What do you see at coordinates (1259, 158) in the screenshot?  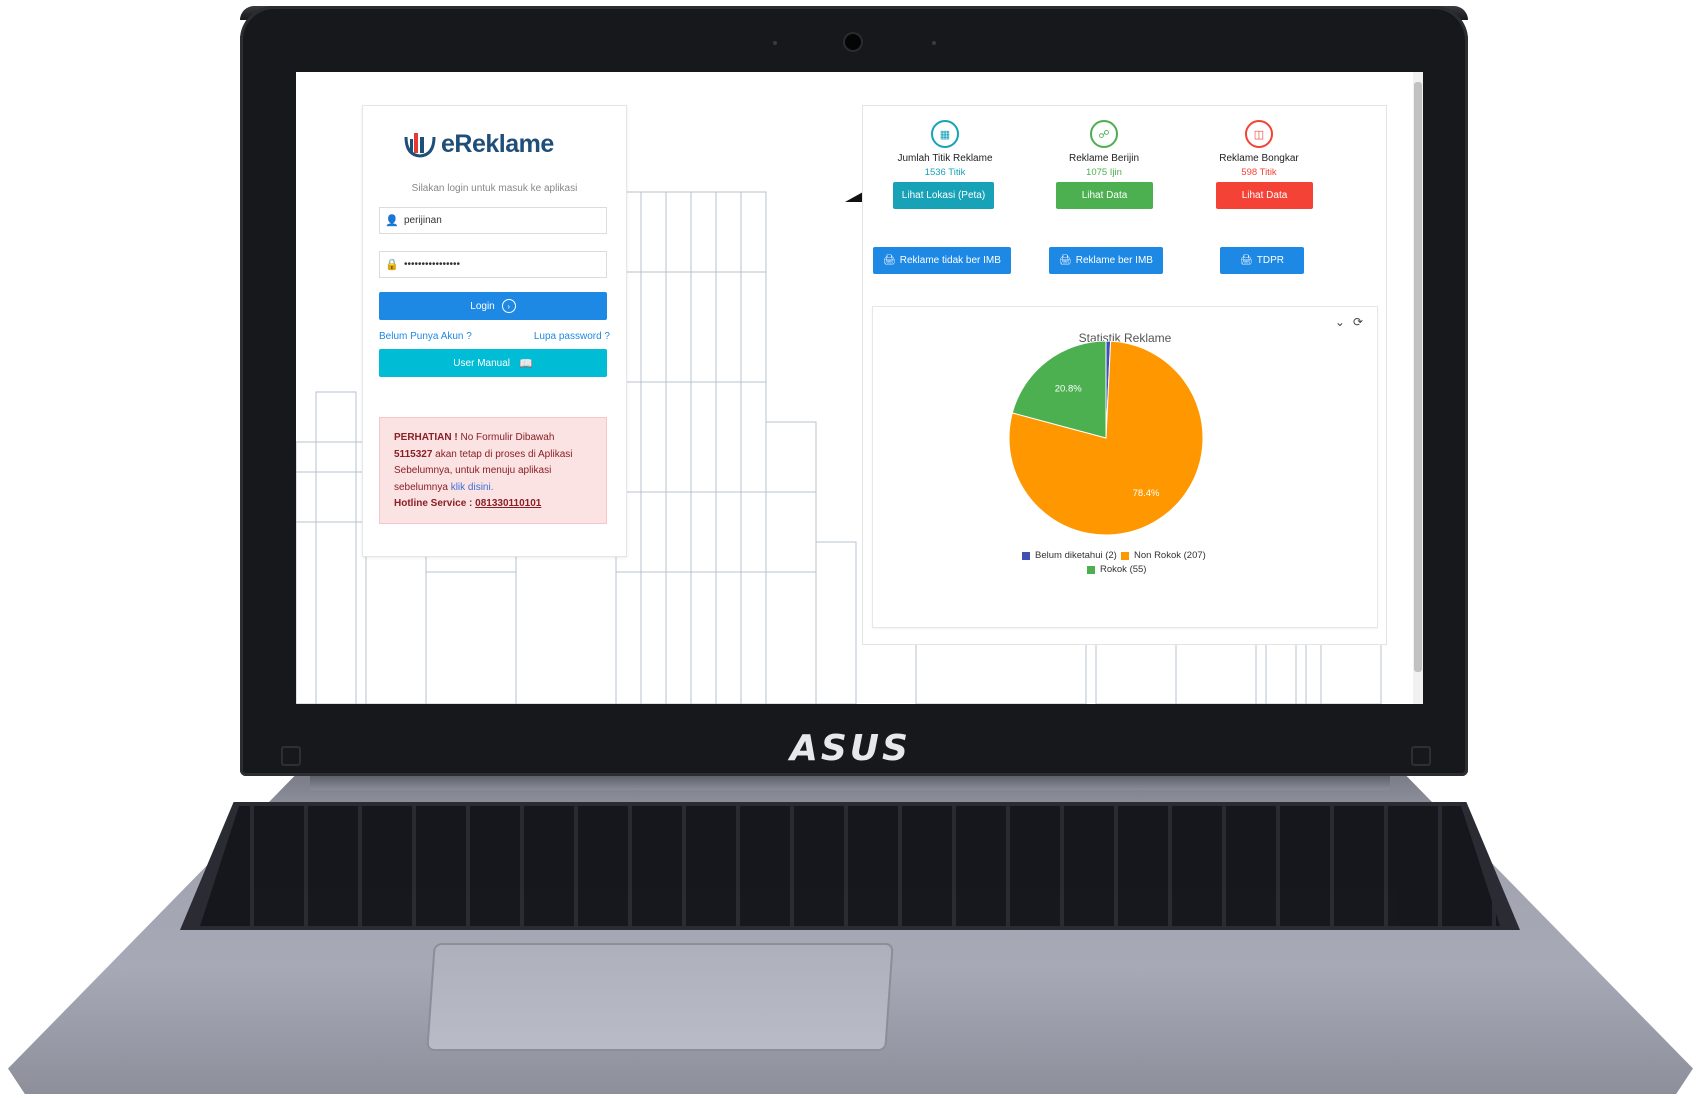 I see `stat-title: Reklame Bongkar` at bounding box center [1259, 158].